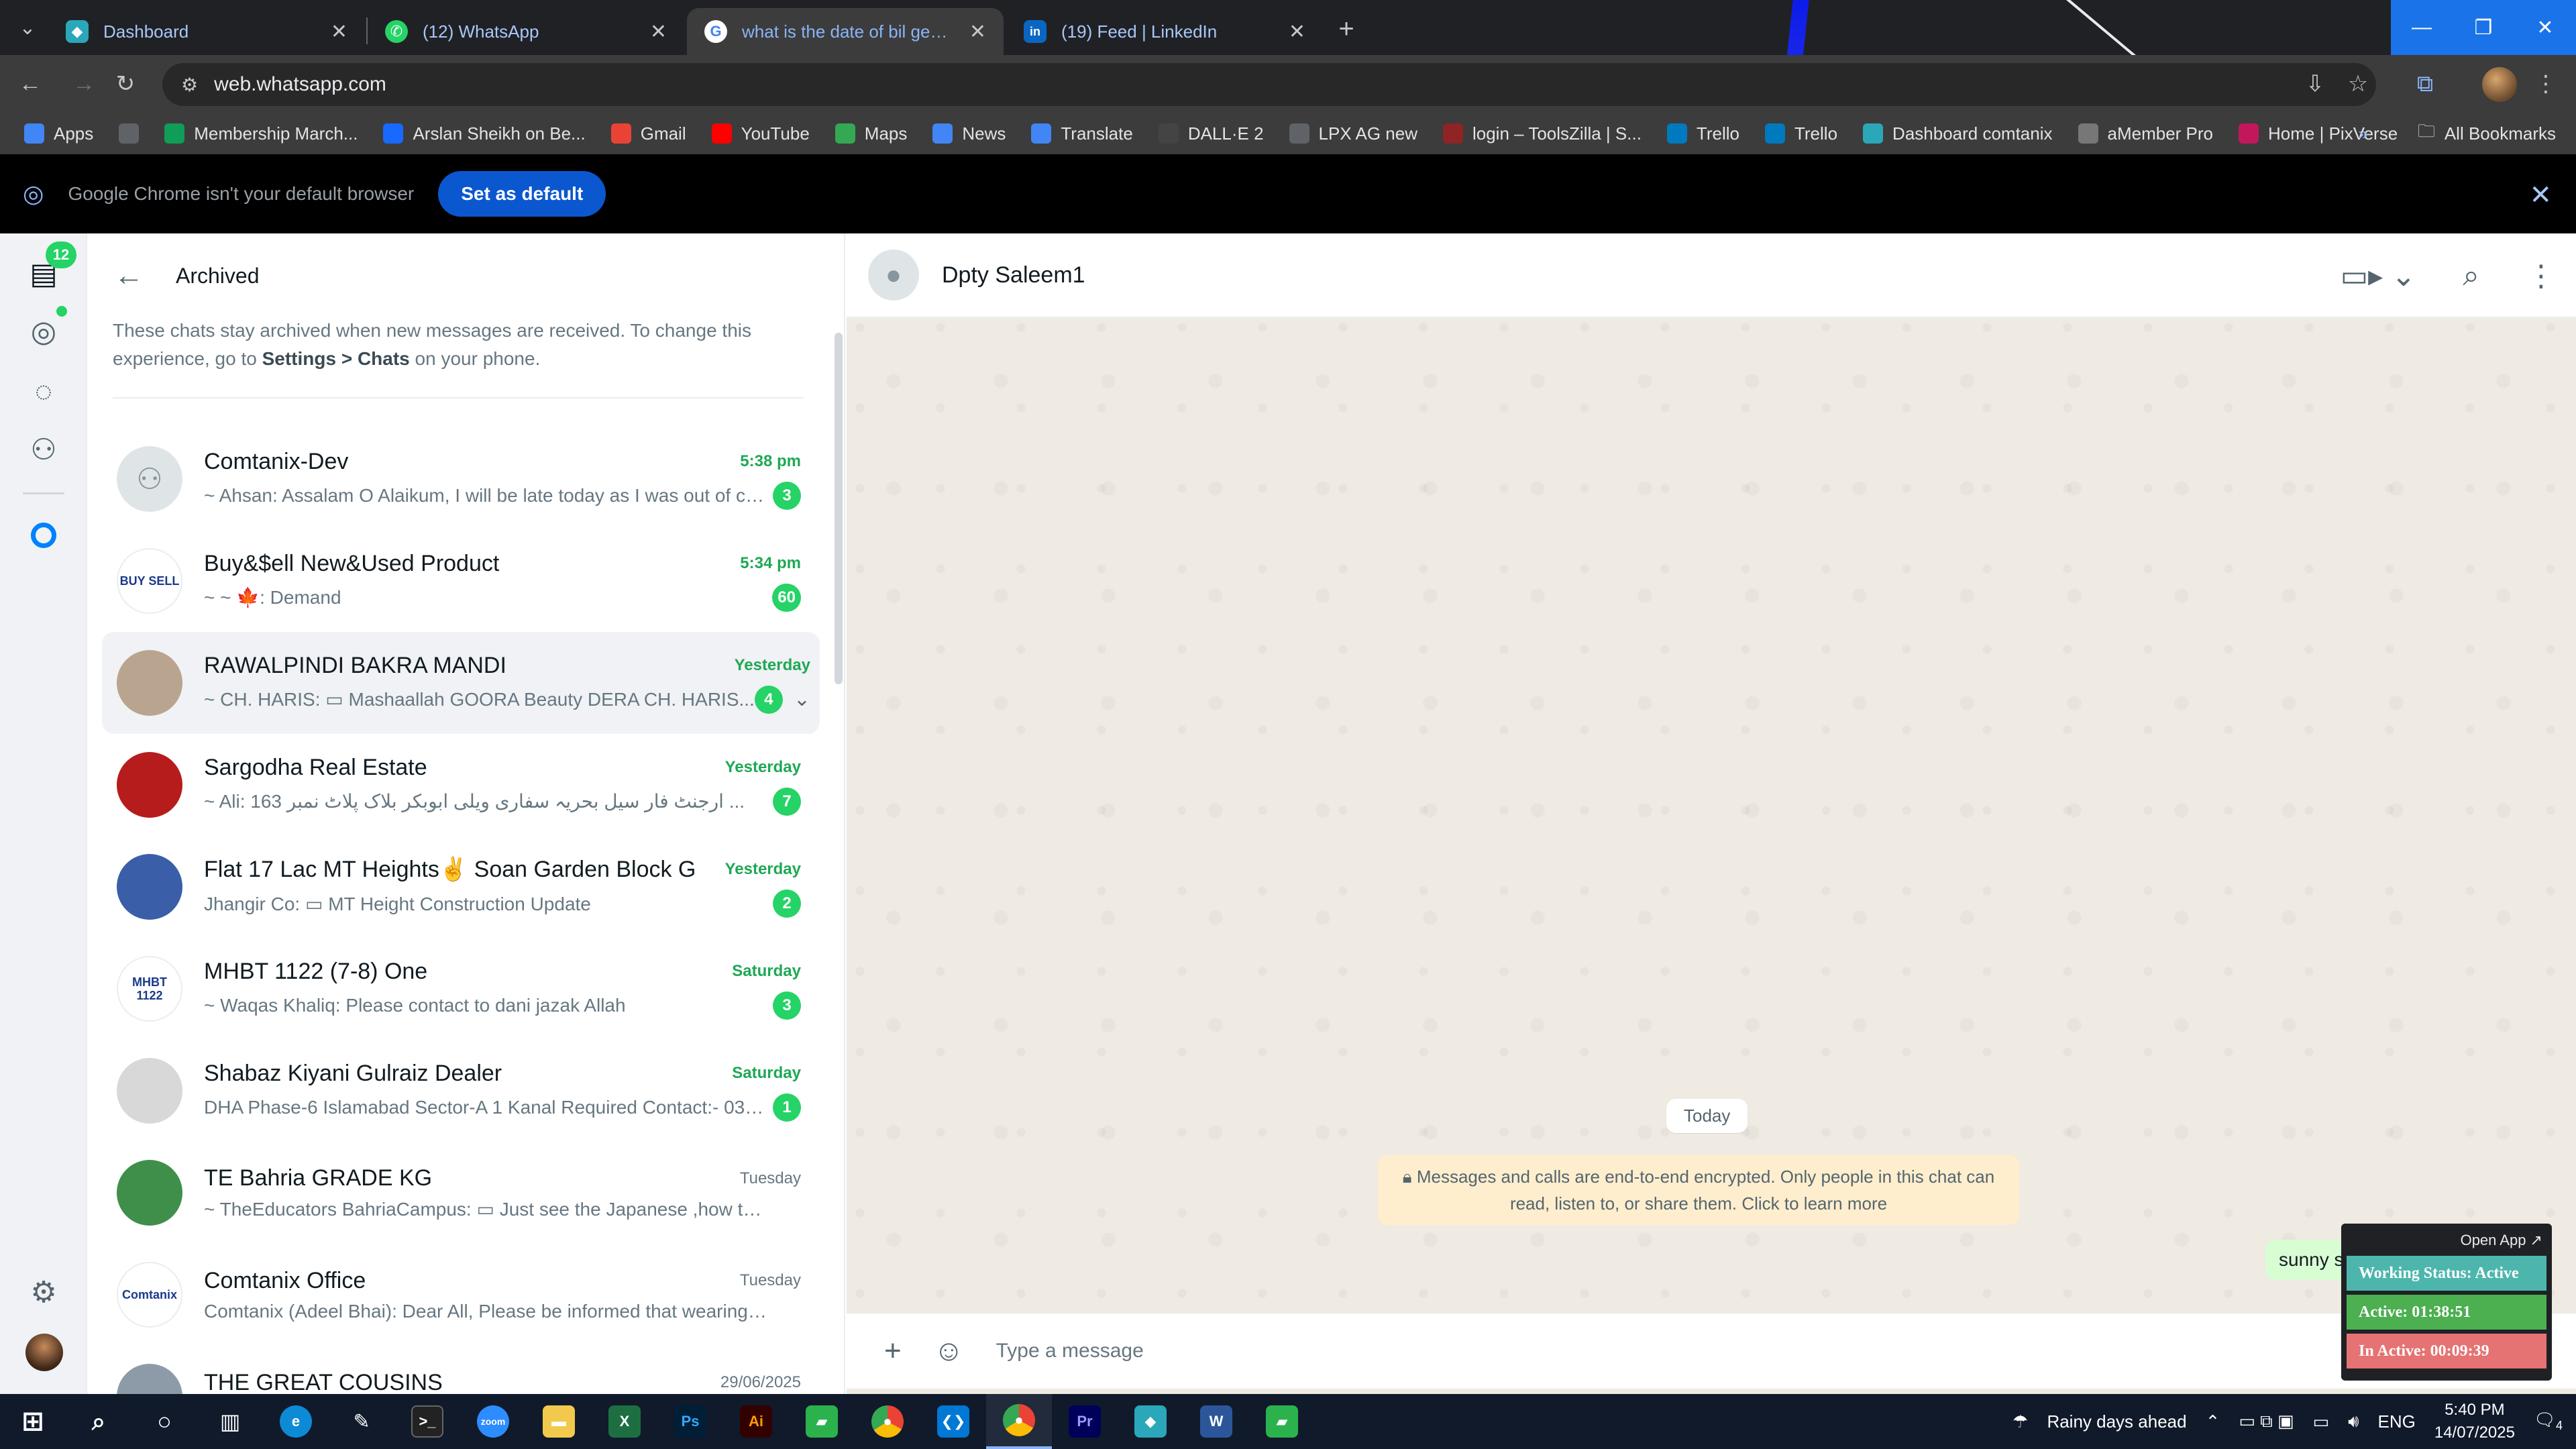  I want to click on photoshop-icon: Ps, so click(690, 1421).